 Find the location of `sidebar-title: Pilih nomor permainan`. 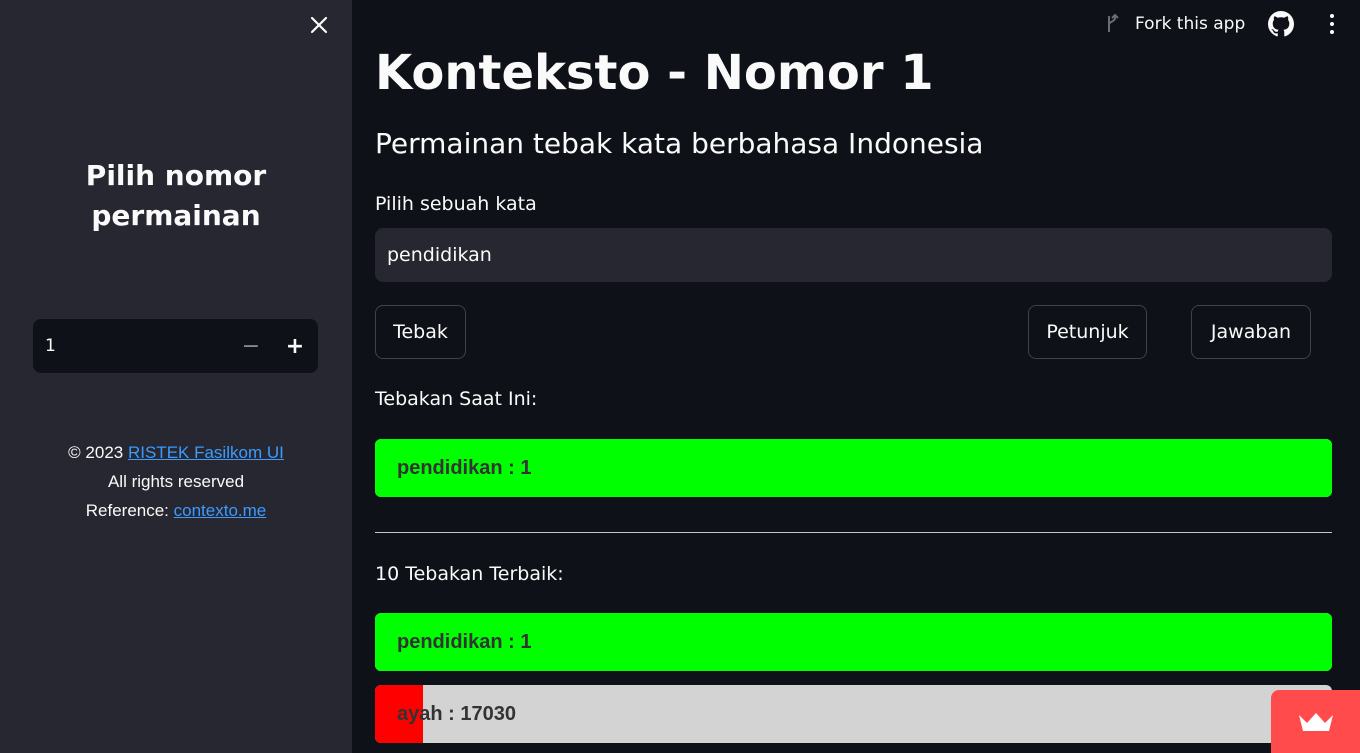

sidebar-title: Pilih nomor permainan is located at coordinates (176, 195).